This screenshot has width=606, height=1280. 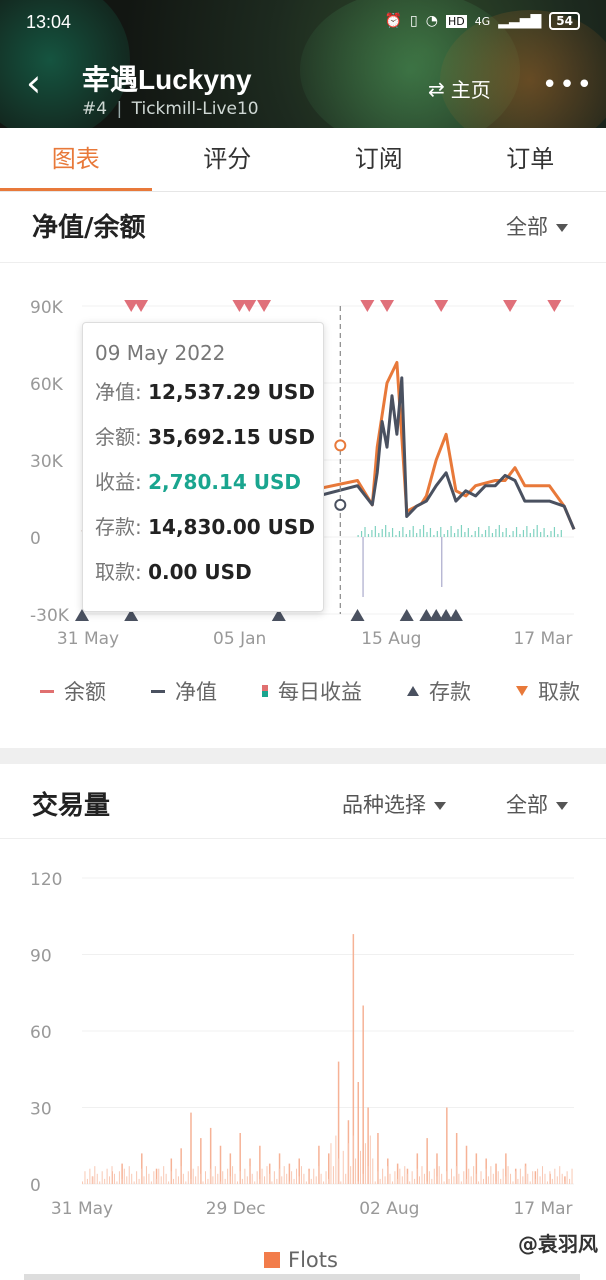 I want to click on volume-legend: Flots, so click(x=301, y=1260).